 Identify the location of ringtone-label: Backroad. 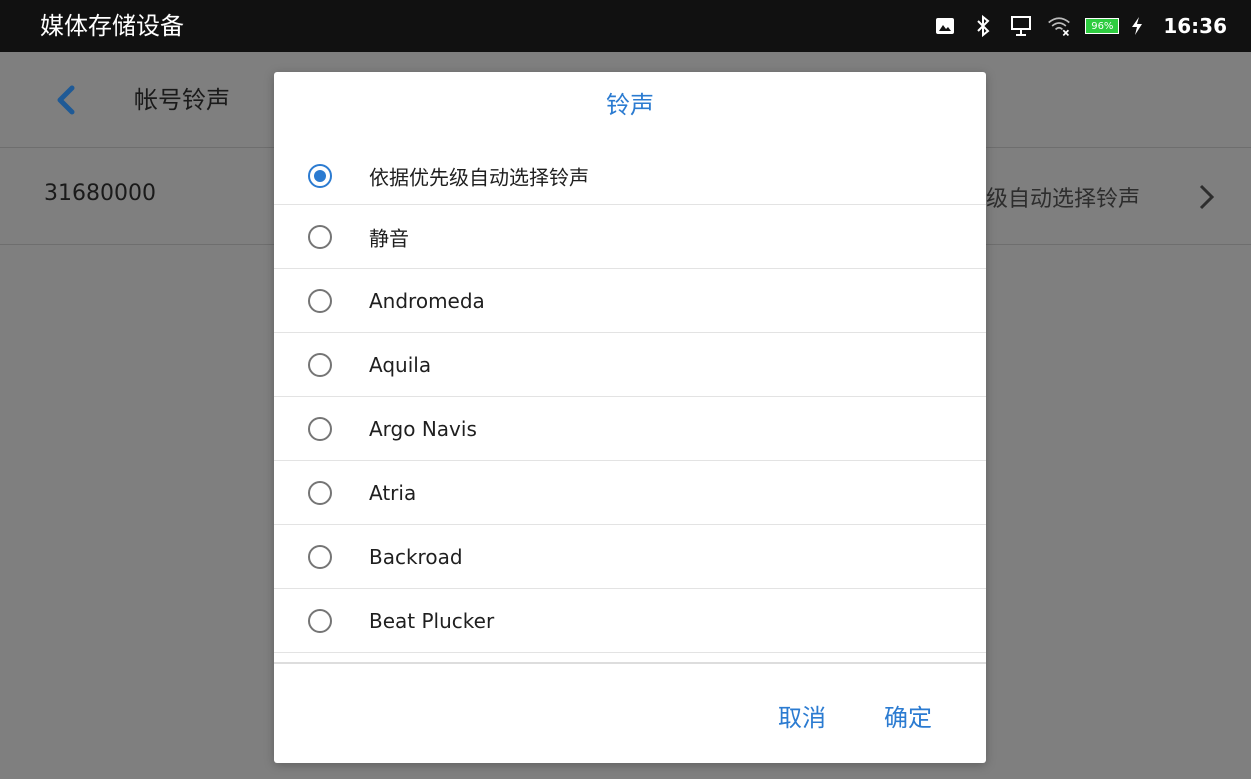
(416, 556).